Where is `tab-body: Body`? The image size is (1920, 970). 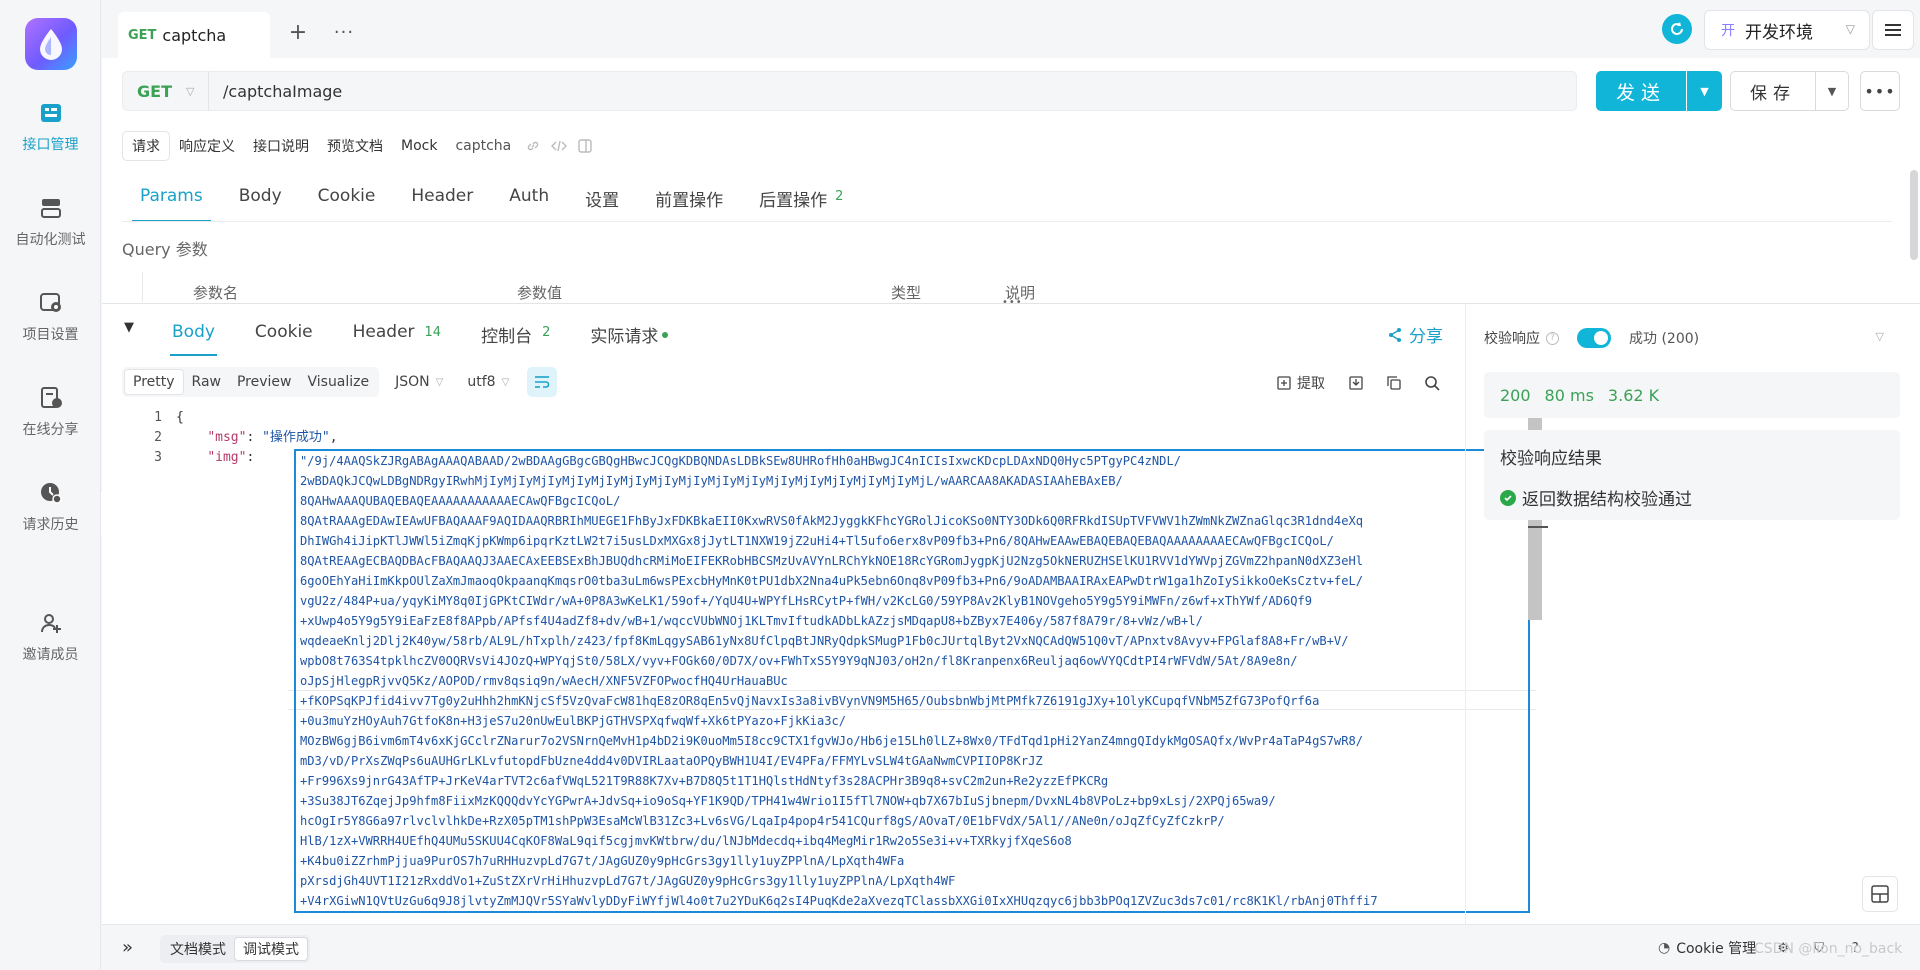
tab-body: Body is located at coordinates (260, 201).